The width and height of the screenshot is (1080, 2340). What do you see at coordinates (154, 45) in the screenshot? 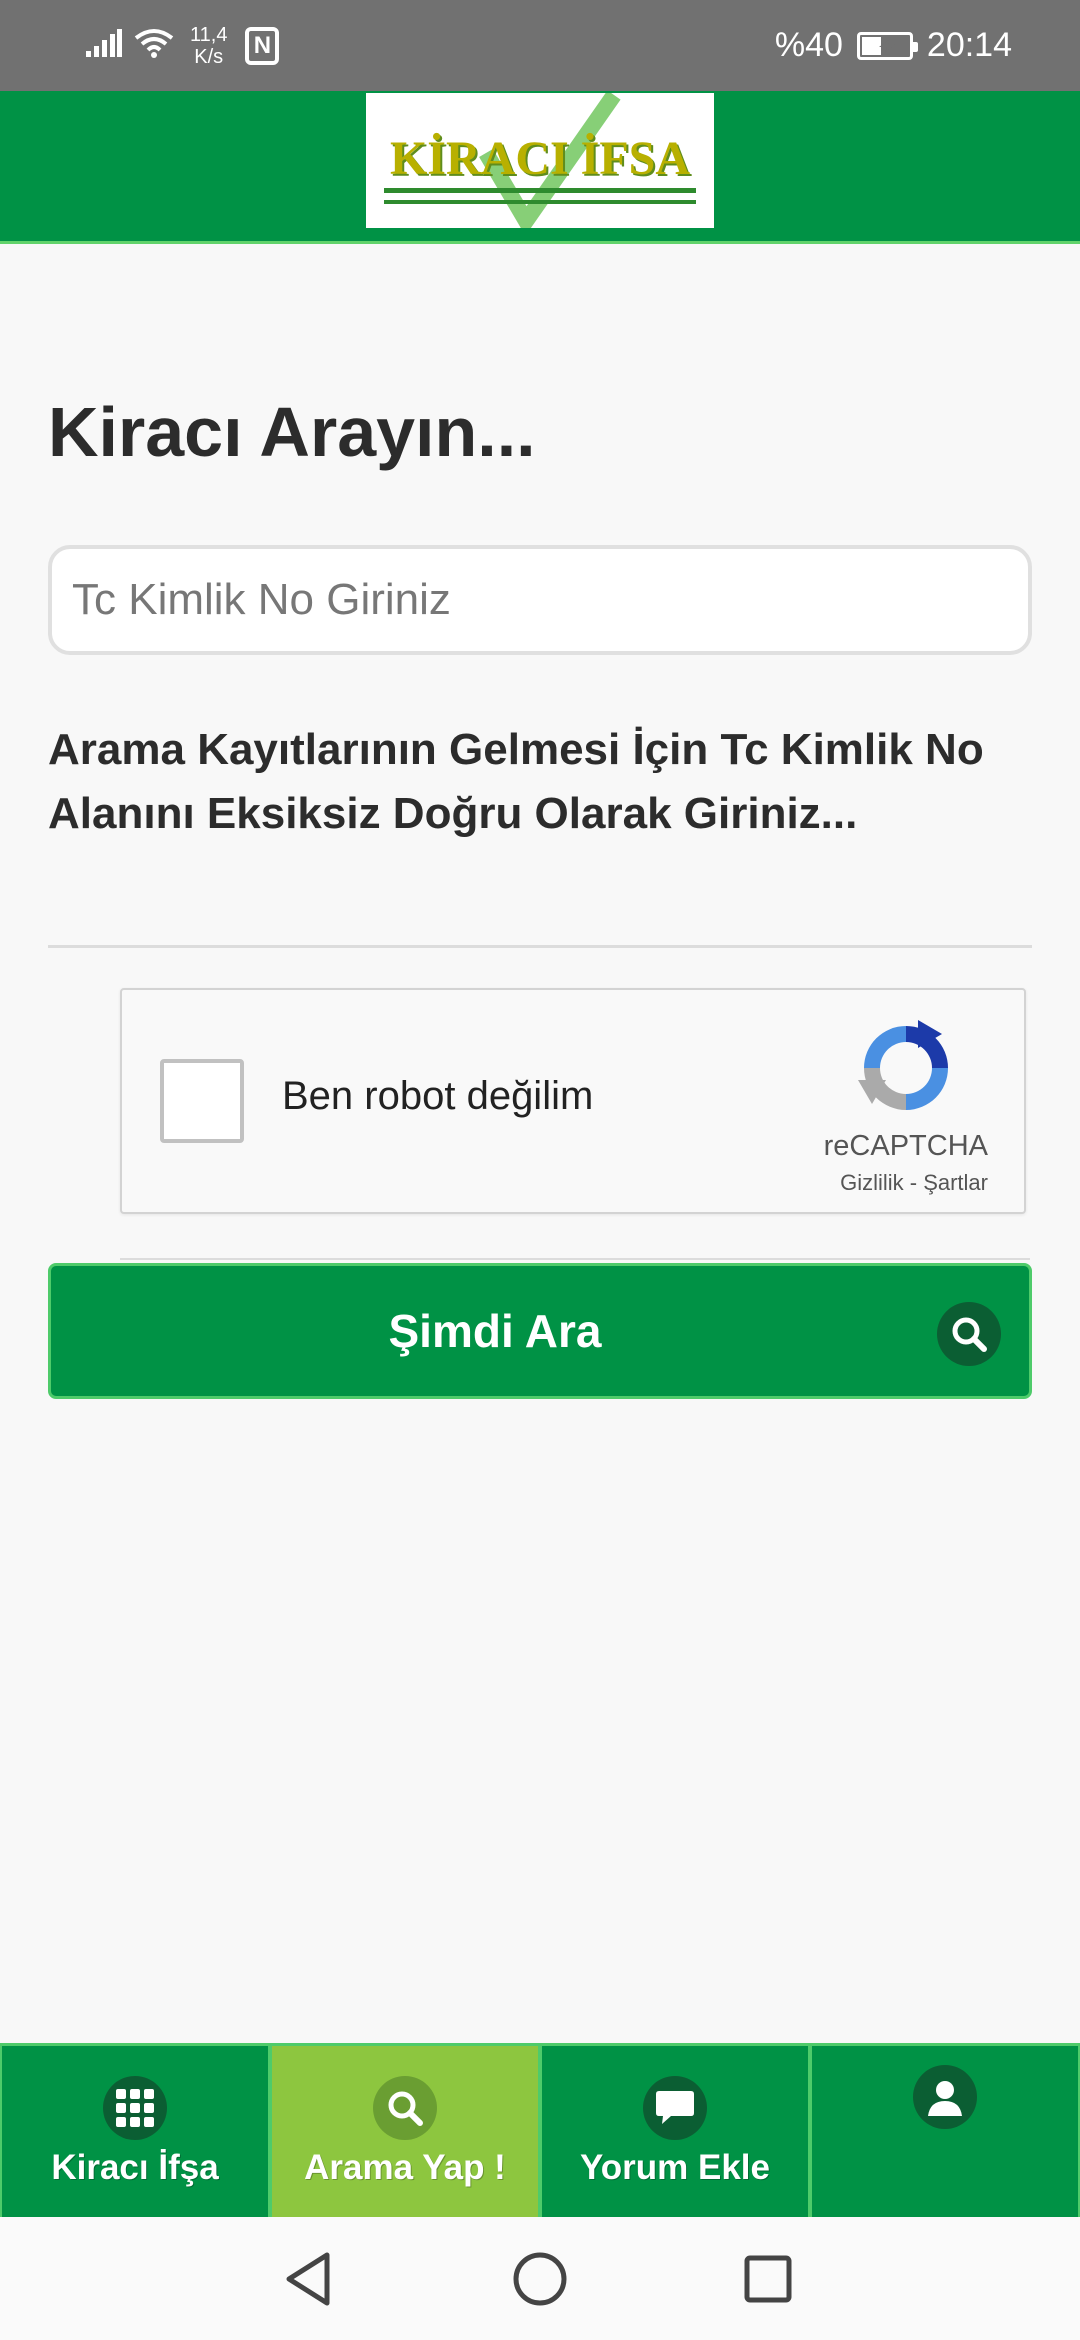
I see `wifi-icon` at bounding box center [154, 45].